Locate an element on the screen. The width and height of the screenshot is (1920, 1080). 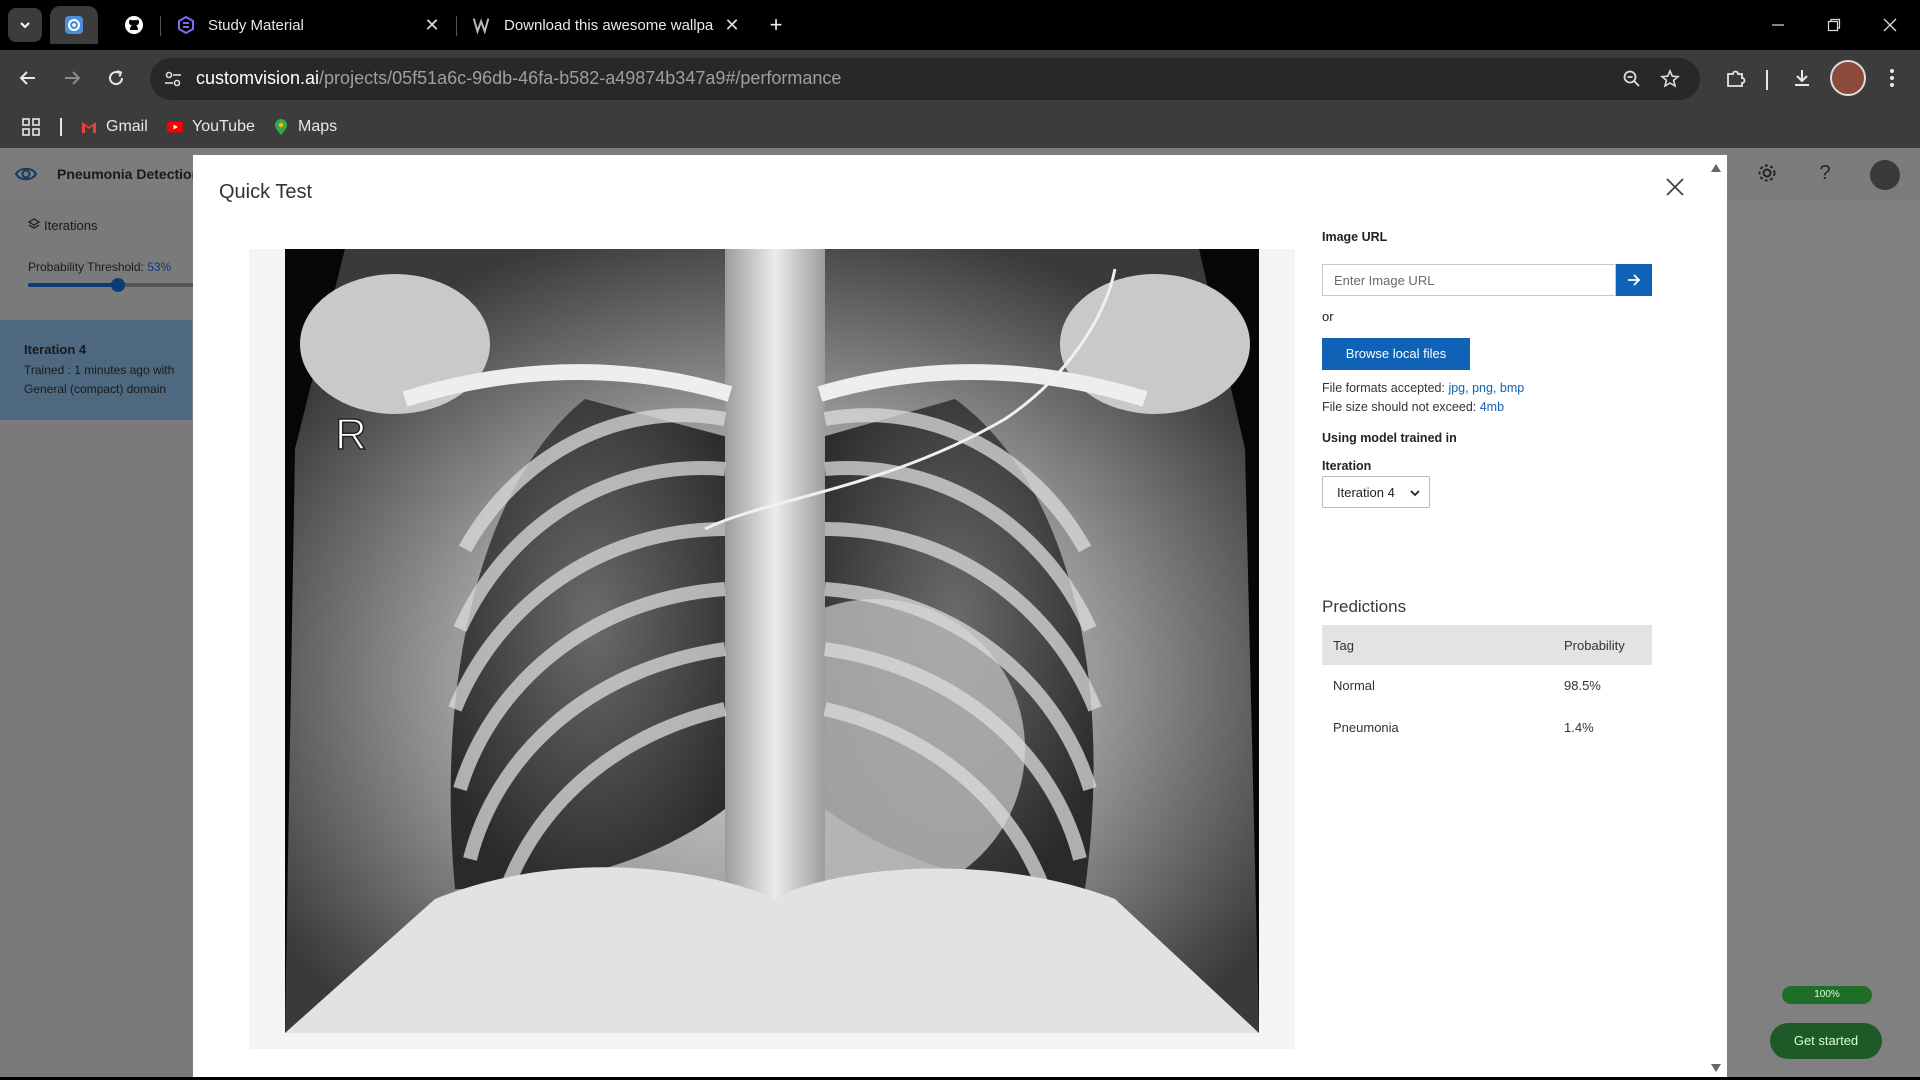
bookmark-label: YouTube is located at coordinates (223, 126).